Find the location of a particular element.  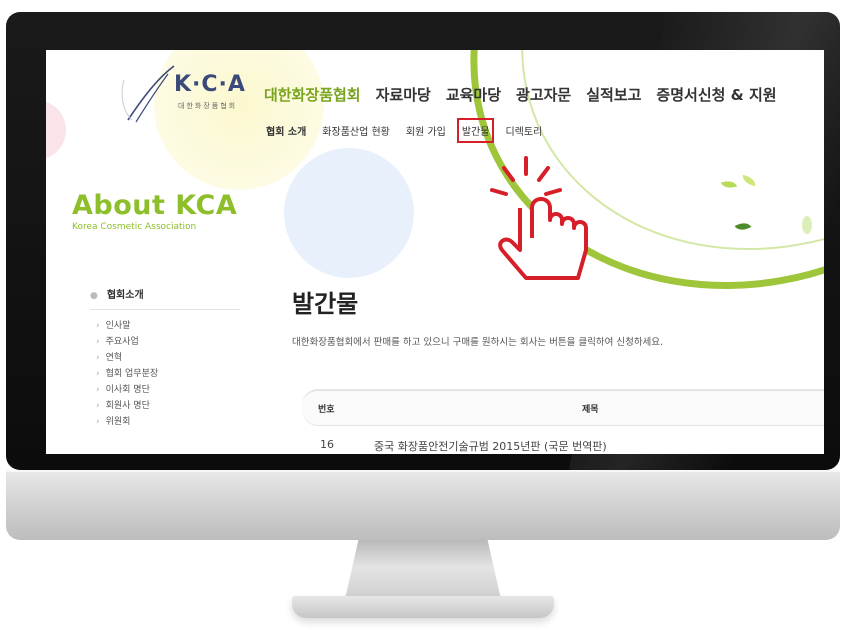

logo-subtitle: 대한화장품협회 is located at coordinates (208, 106).